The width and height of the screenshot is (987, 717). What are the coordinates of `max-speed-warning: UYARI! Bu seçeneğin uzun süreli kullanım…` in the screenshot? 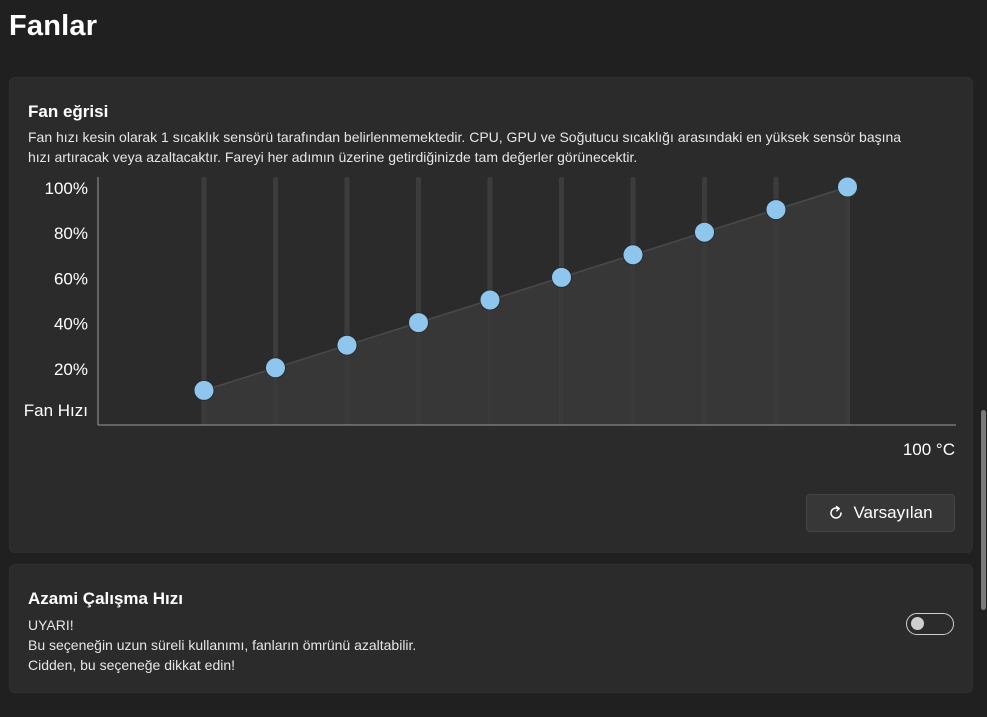 It's located at (493, 645).